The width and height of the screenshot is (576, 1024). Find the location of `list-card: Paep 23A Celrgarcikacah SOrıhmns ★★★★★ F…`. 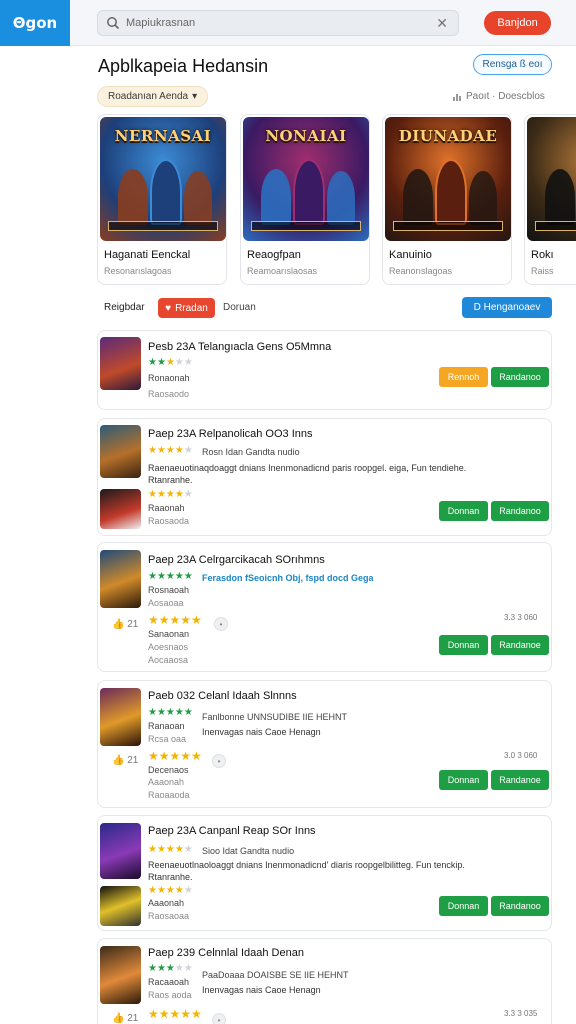

list-card: Paep 23A Celrgarcikacah SOrıhmns ★★★★★ F… is located at coordinates (324, 607).